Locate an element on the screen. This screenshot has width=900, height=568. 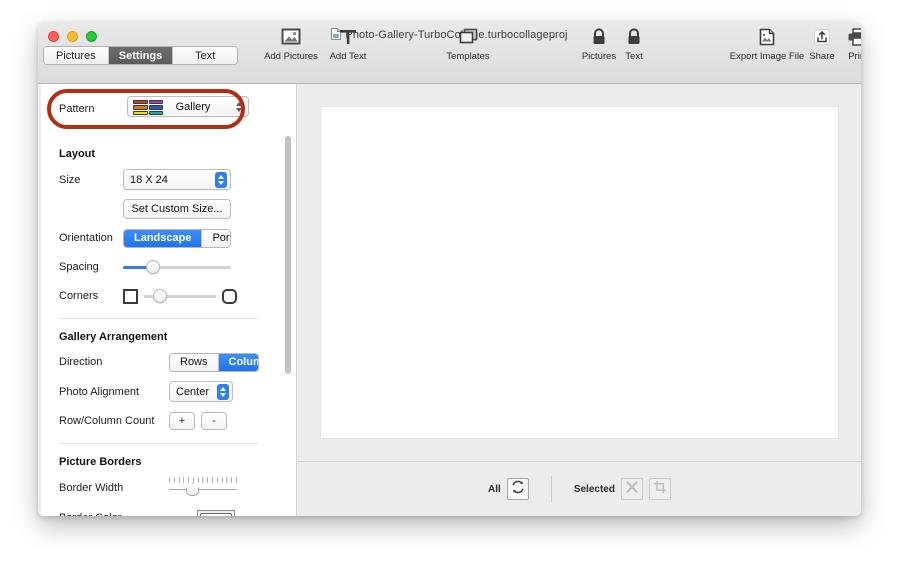
shuffle-all-button is located at coordinates (517, 489).